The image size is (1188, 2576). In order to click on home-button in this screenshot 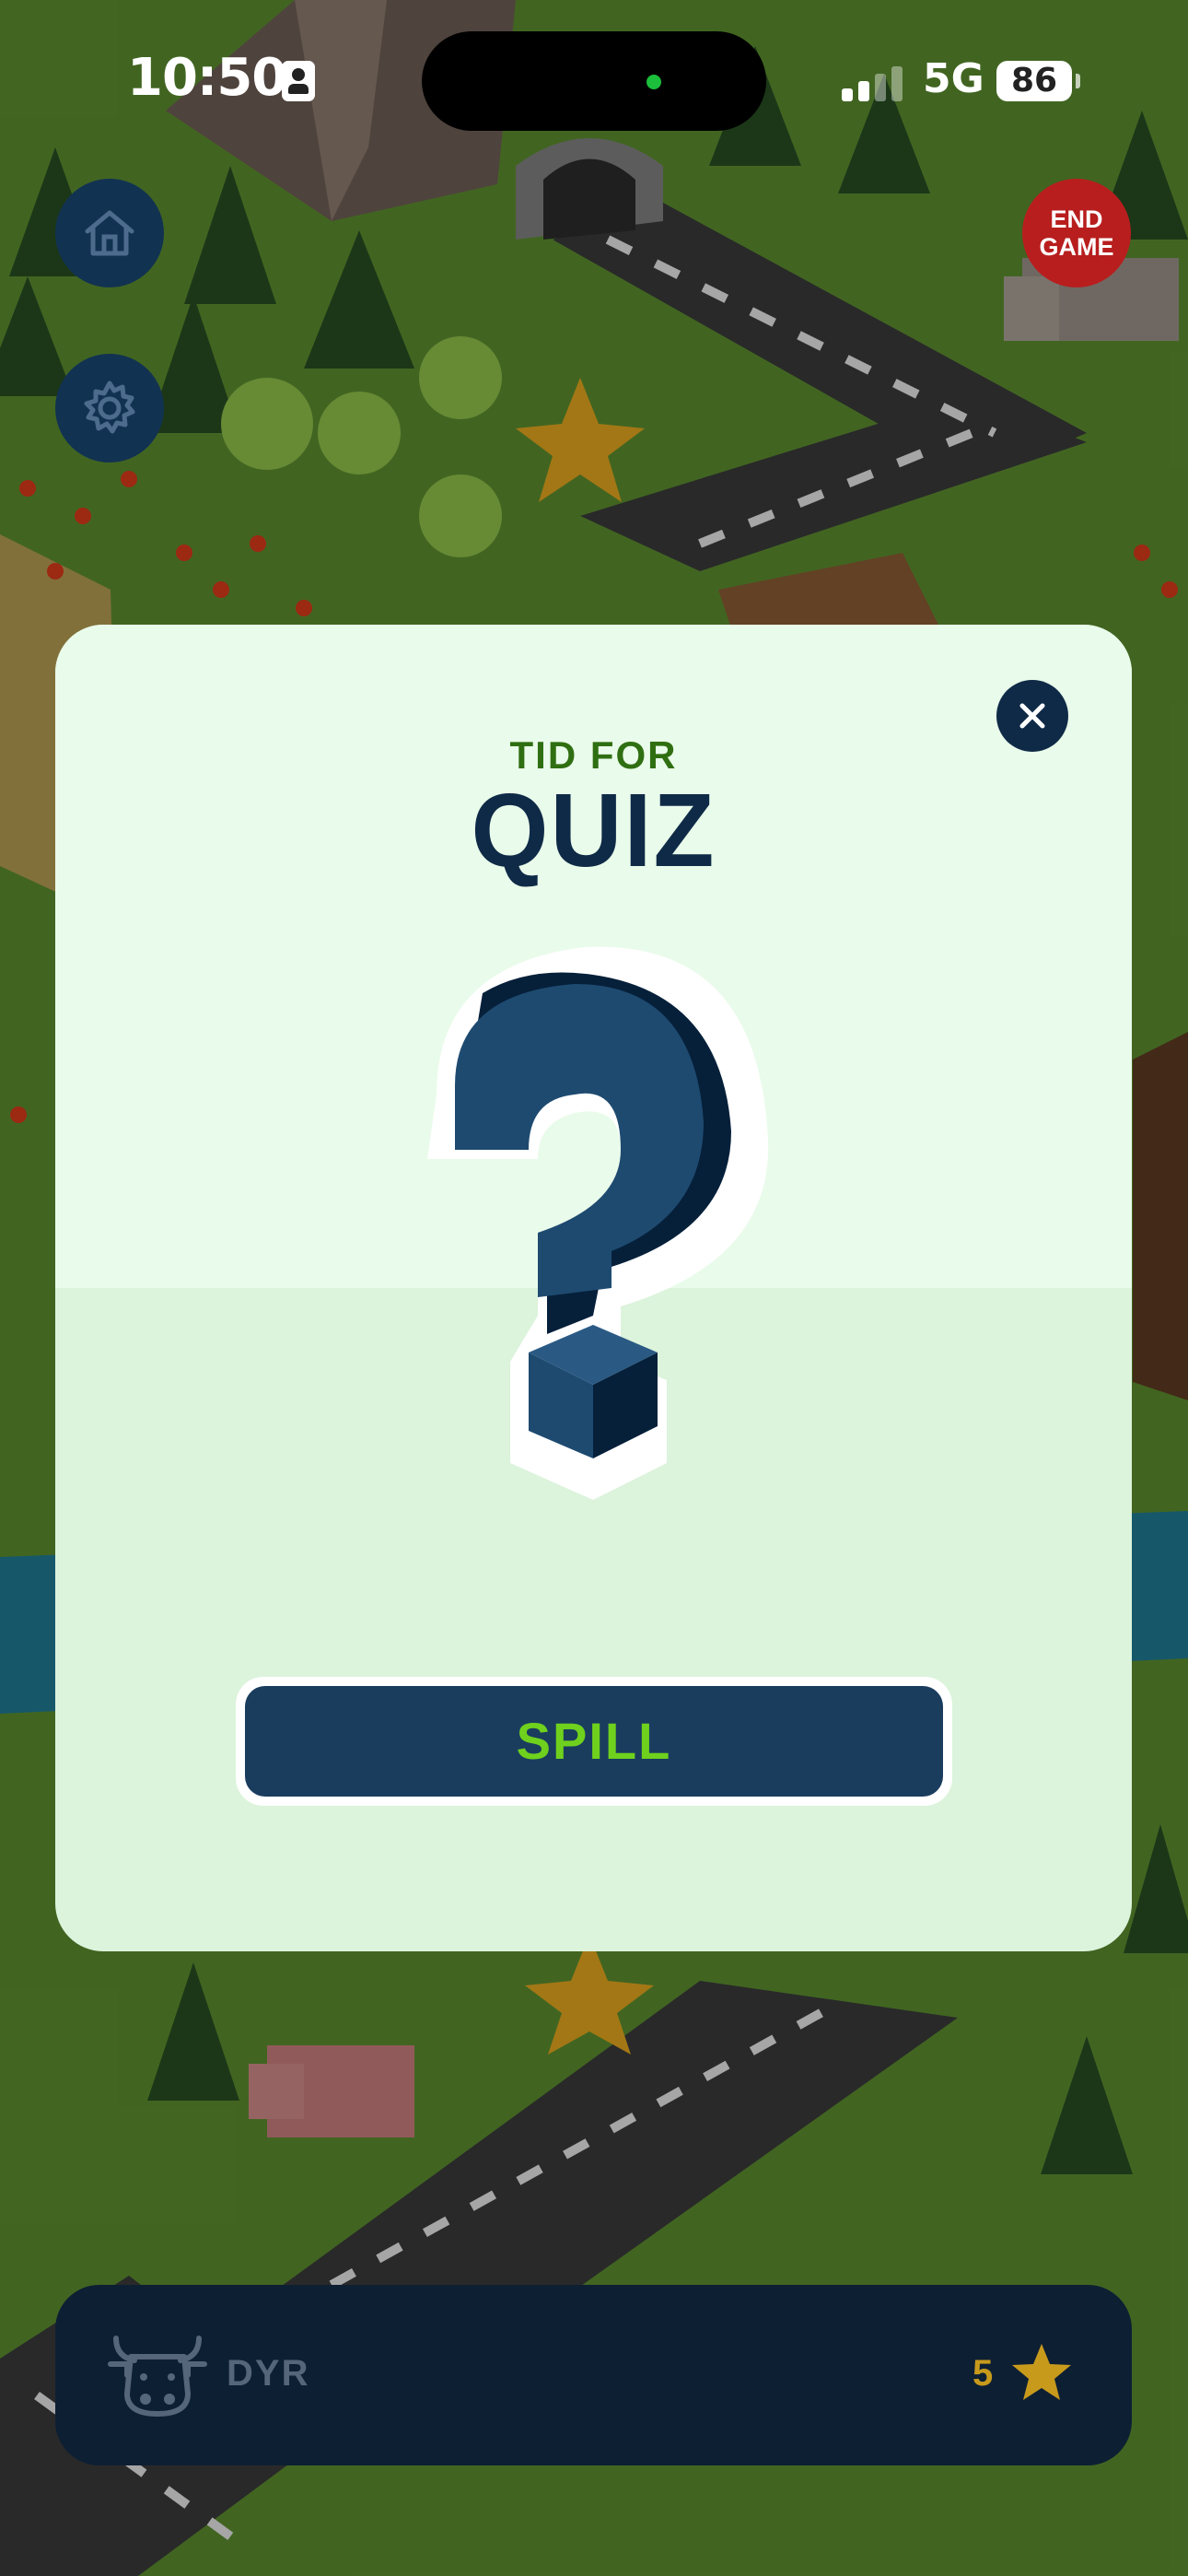, I will do `click(109, 233)`.